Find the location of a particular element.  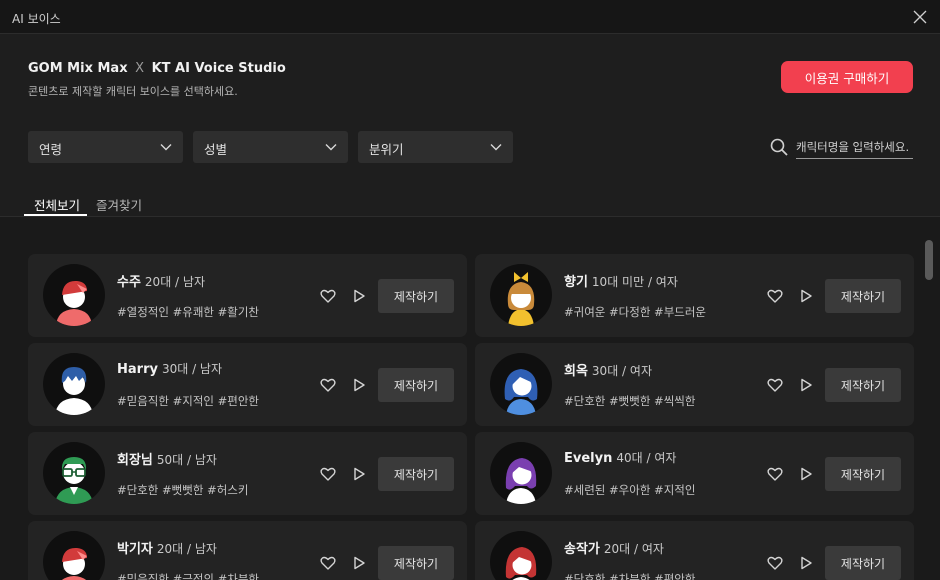

gender-select: 성별 is located at coordinates (270, 147).